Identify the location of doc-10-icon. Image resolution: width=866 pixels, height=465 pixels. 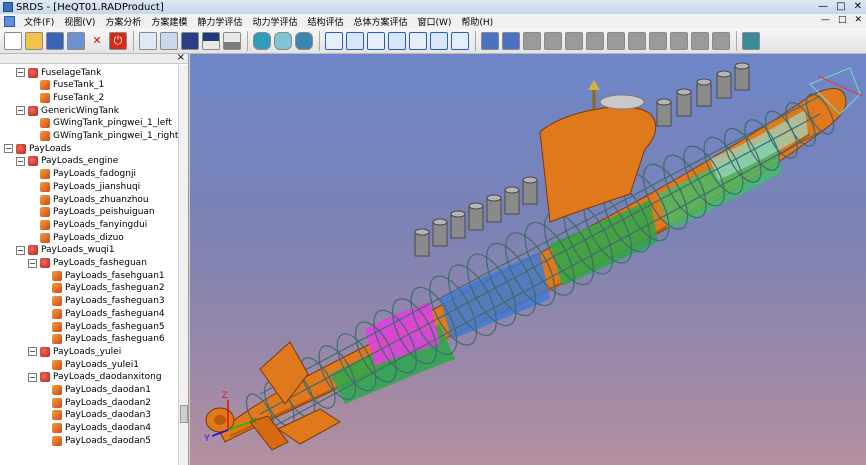
(721, 40).